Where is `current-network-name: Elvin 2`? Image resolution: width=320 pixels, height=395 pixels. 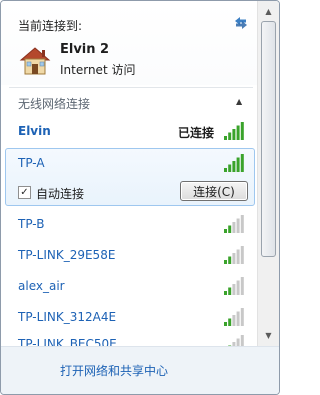 current-network-name: Elvin 2 is located at coordinates (85, 49).